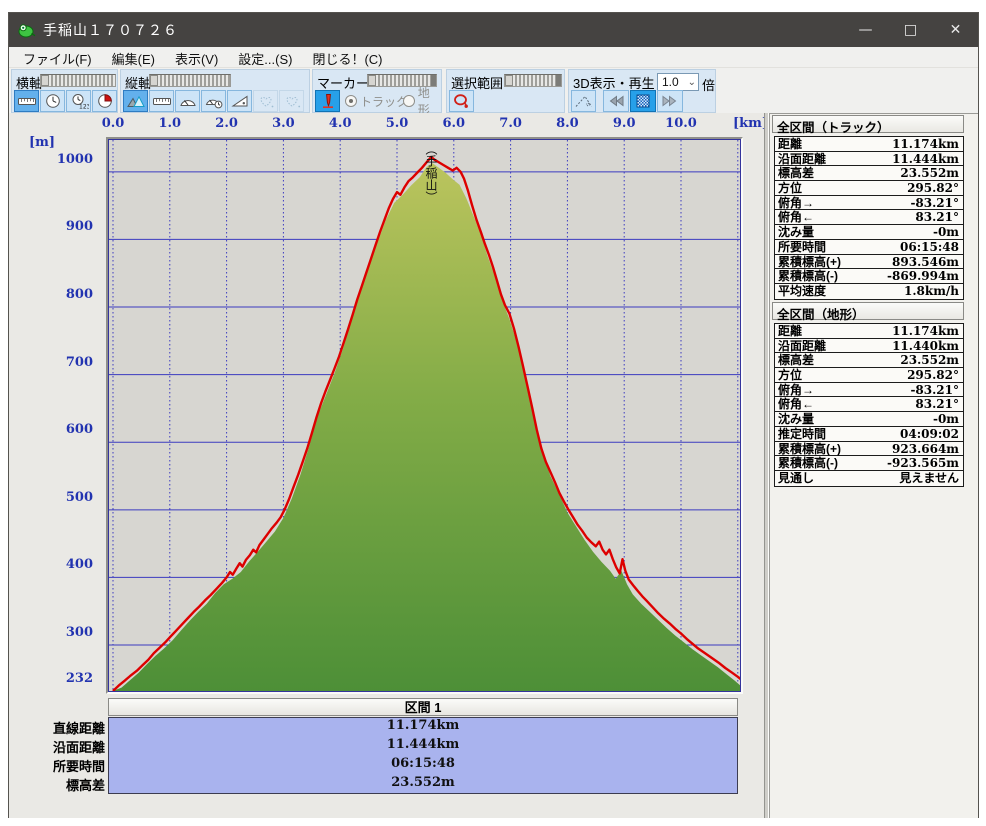 This screenshot has width=986, height=826. Describe the element at coordinates (869, 276) in the screenshot. I see `stat-row: 累積標高(-) -869.994m` at that location.